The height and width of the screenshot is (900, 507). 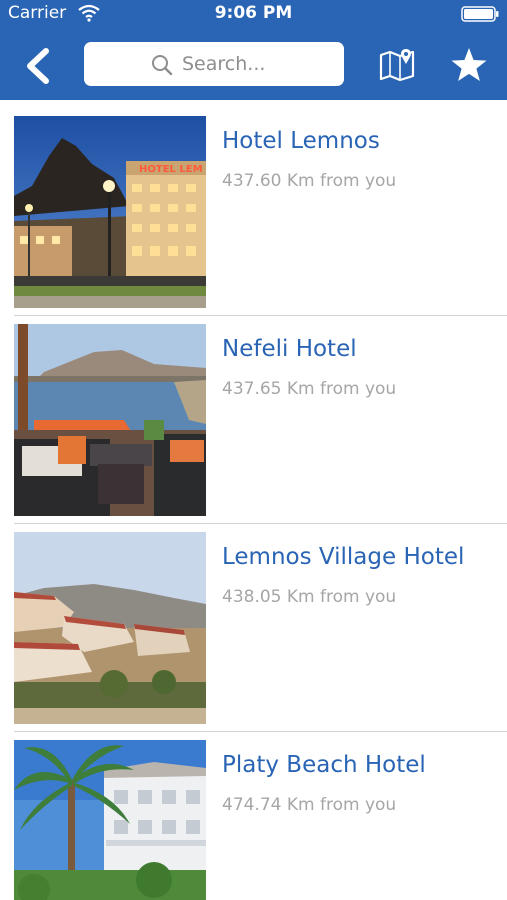 What do you see at coordinates (309, 389) in the screenshot?
I see `hotel-distance: 437.65 Km from you` at bounding box center [309, 389].